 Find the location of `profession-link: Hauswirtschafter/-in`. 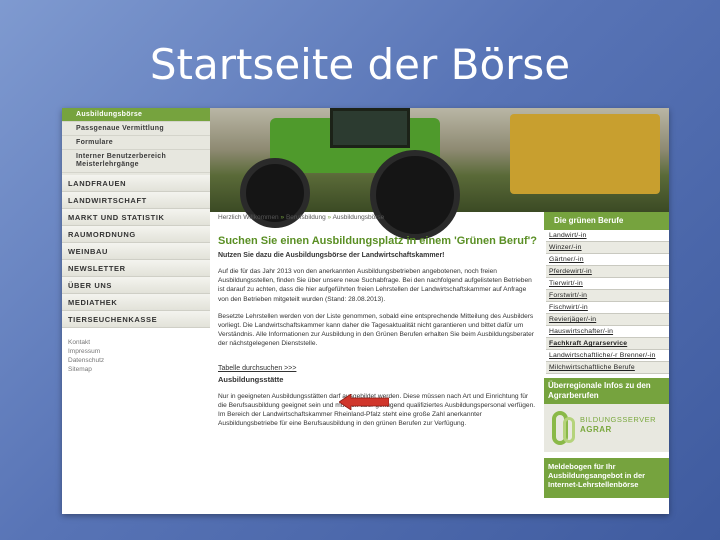

profession-link: Hauswirtschafter/-in is located at coordinates (607, 332).